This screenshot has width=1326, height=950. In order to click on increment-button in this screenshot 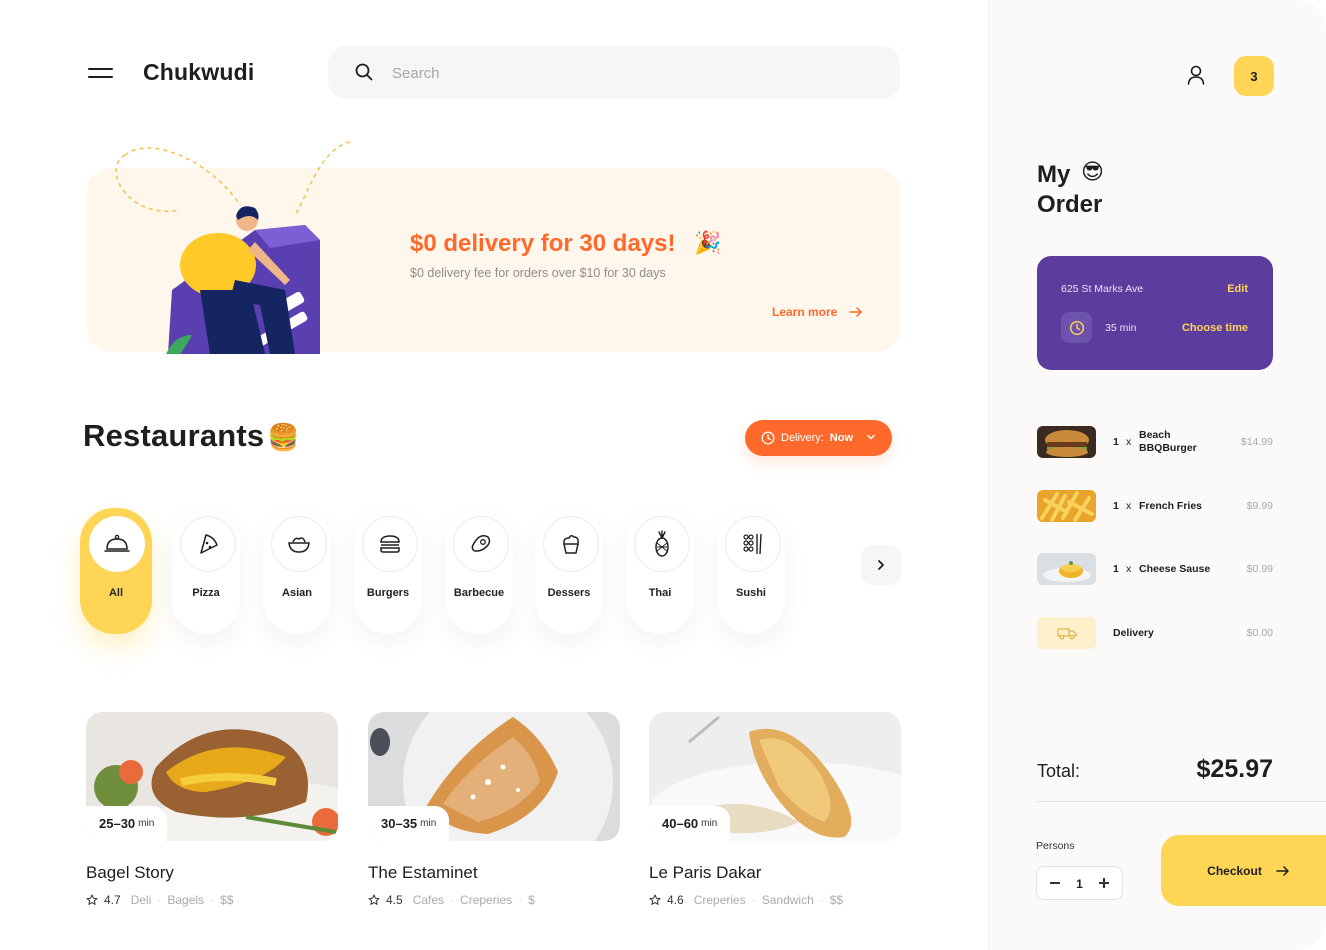, I will do `click(1104, 883)`.